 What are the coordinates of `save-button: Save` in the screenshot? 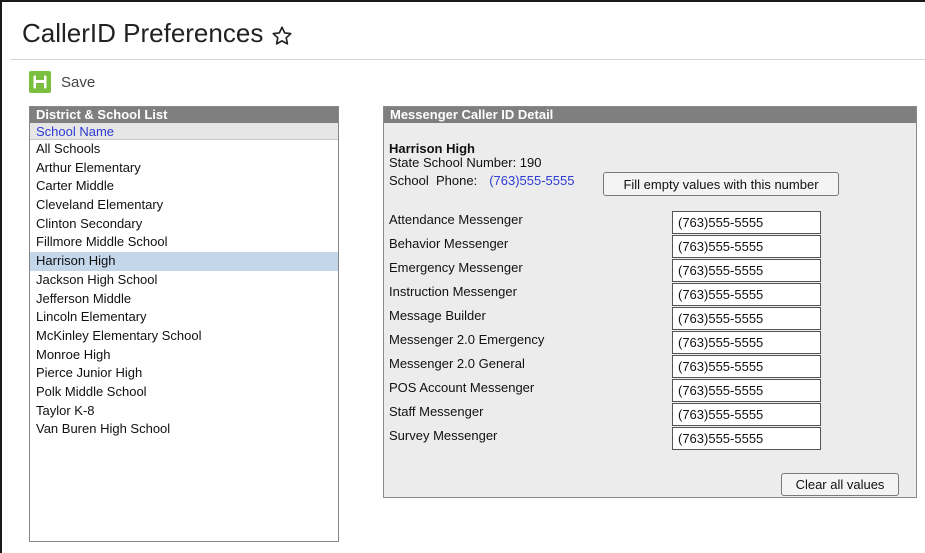 It's located at (78, 82).